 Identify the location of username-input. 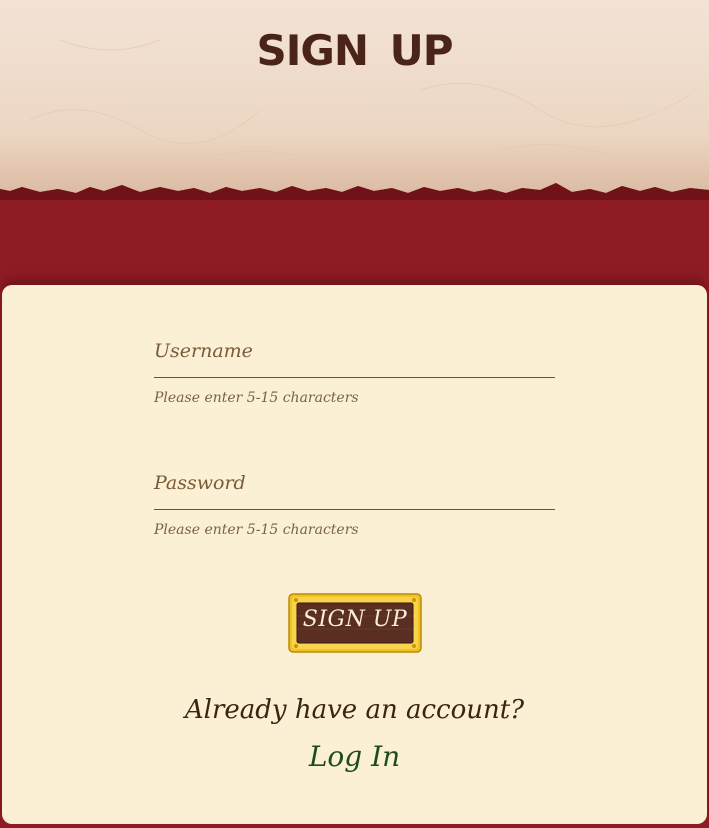
(354, 359).